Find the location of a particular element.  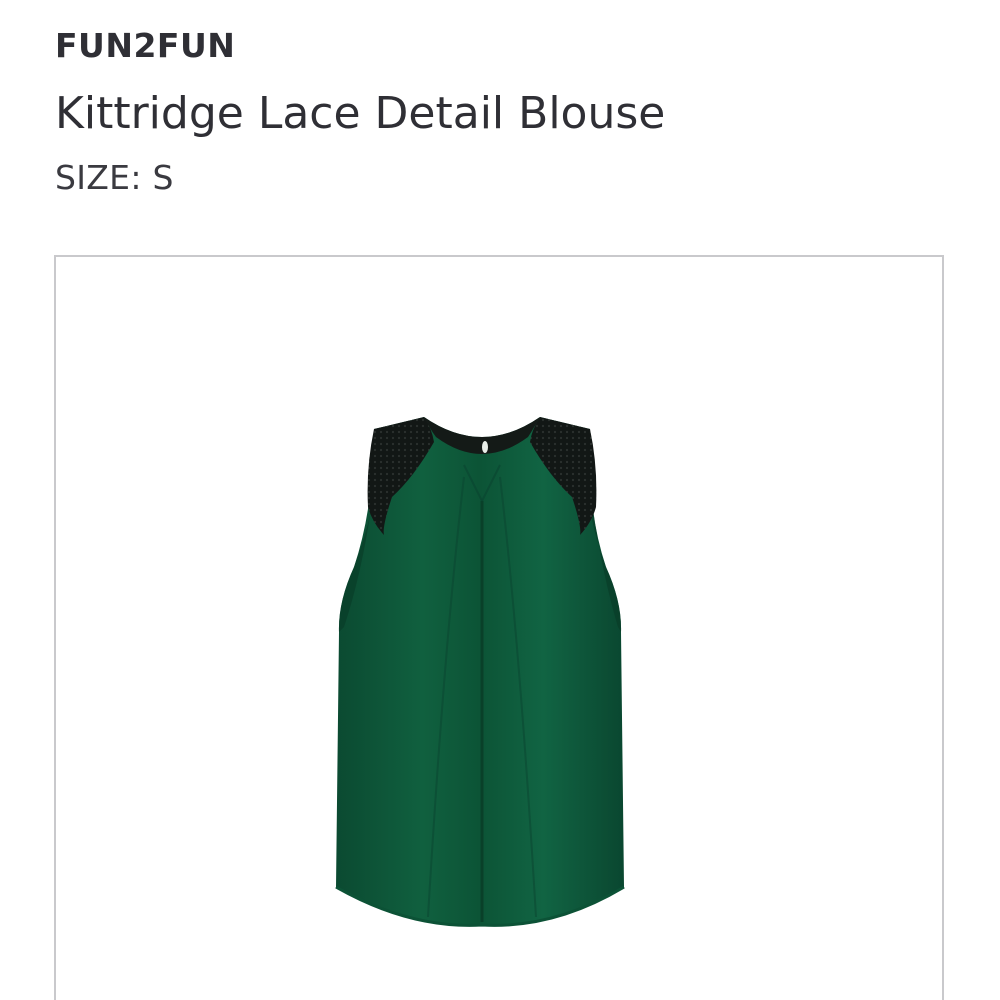

product-title: Kittridge Lace Detail Blouse is located at coordinates (360, 113).